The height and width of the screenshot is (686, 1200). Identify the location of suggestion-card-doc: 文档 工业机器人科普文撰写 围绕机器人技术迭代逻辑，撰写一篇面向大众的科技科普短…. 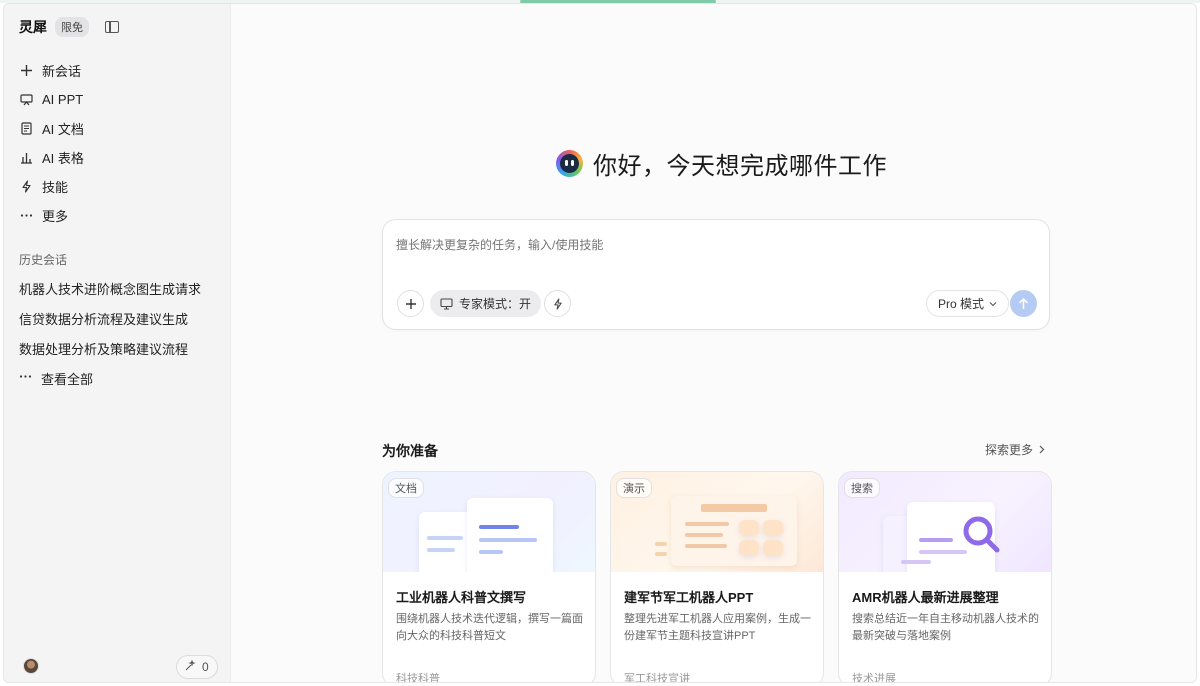
(489, 577).